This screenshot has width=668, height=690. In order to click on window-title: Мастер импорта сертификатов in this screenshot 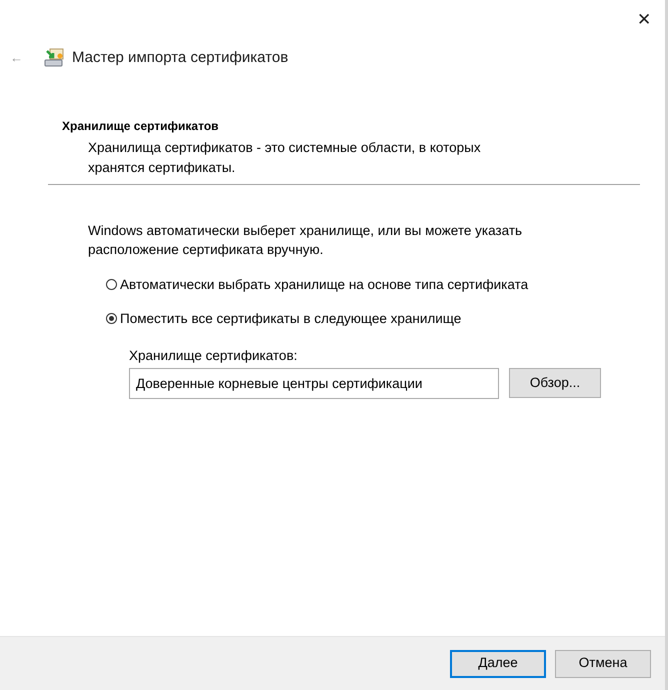, I will do `click(180, 58)`.